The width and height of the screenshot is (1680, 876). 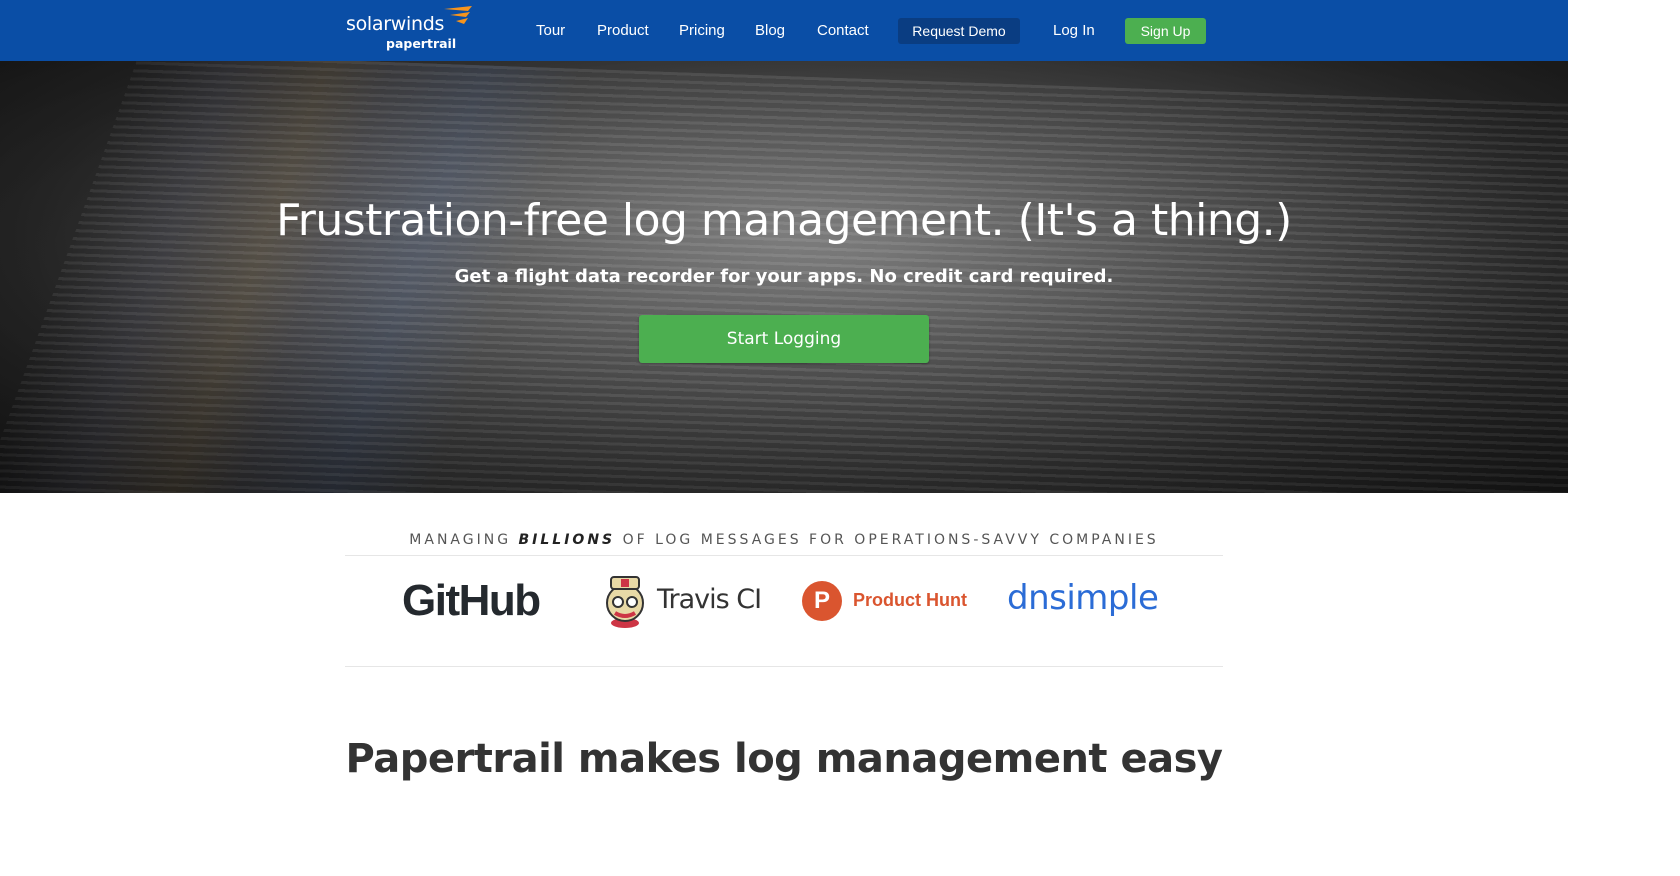 I want to click on logo-product-text: papertrail, so click(x=421, y=43).